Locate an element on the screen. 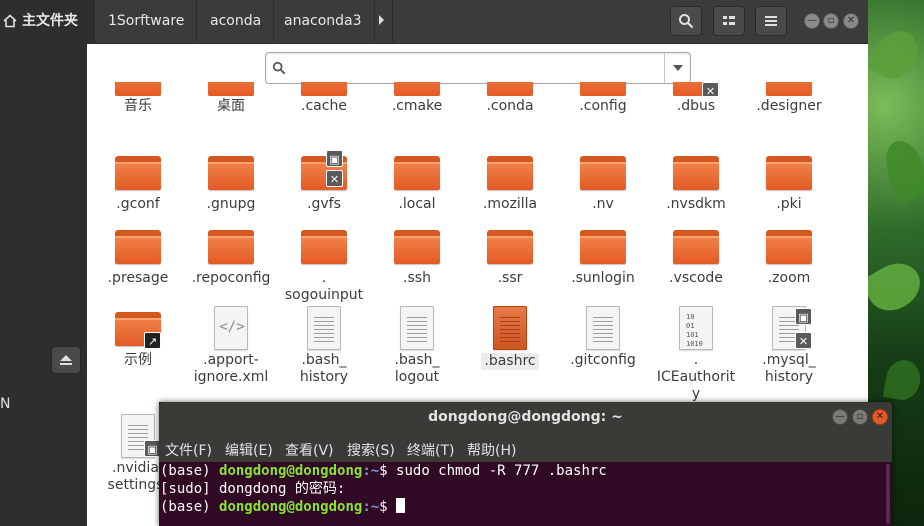  folder-item: .mozilla is located at coordinates (510, 181).